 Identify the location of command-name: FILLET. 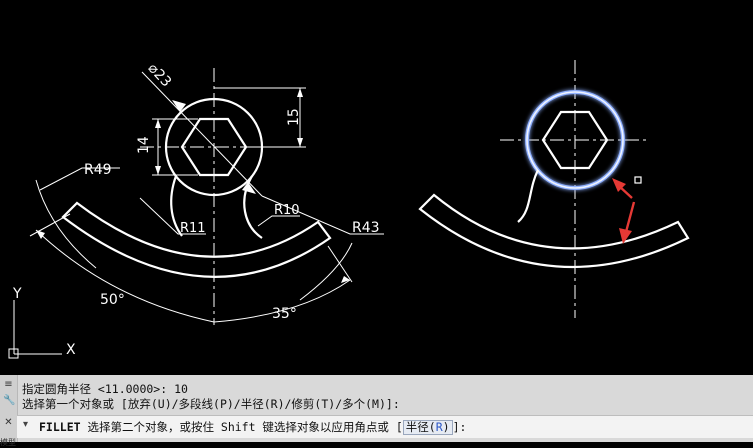
(60, 427).